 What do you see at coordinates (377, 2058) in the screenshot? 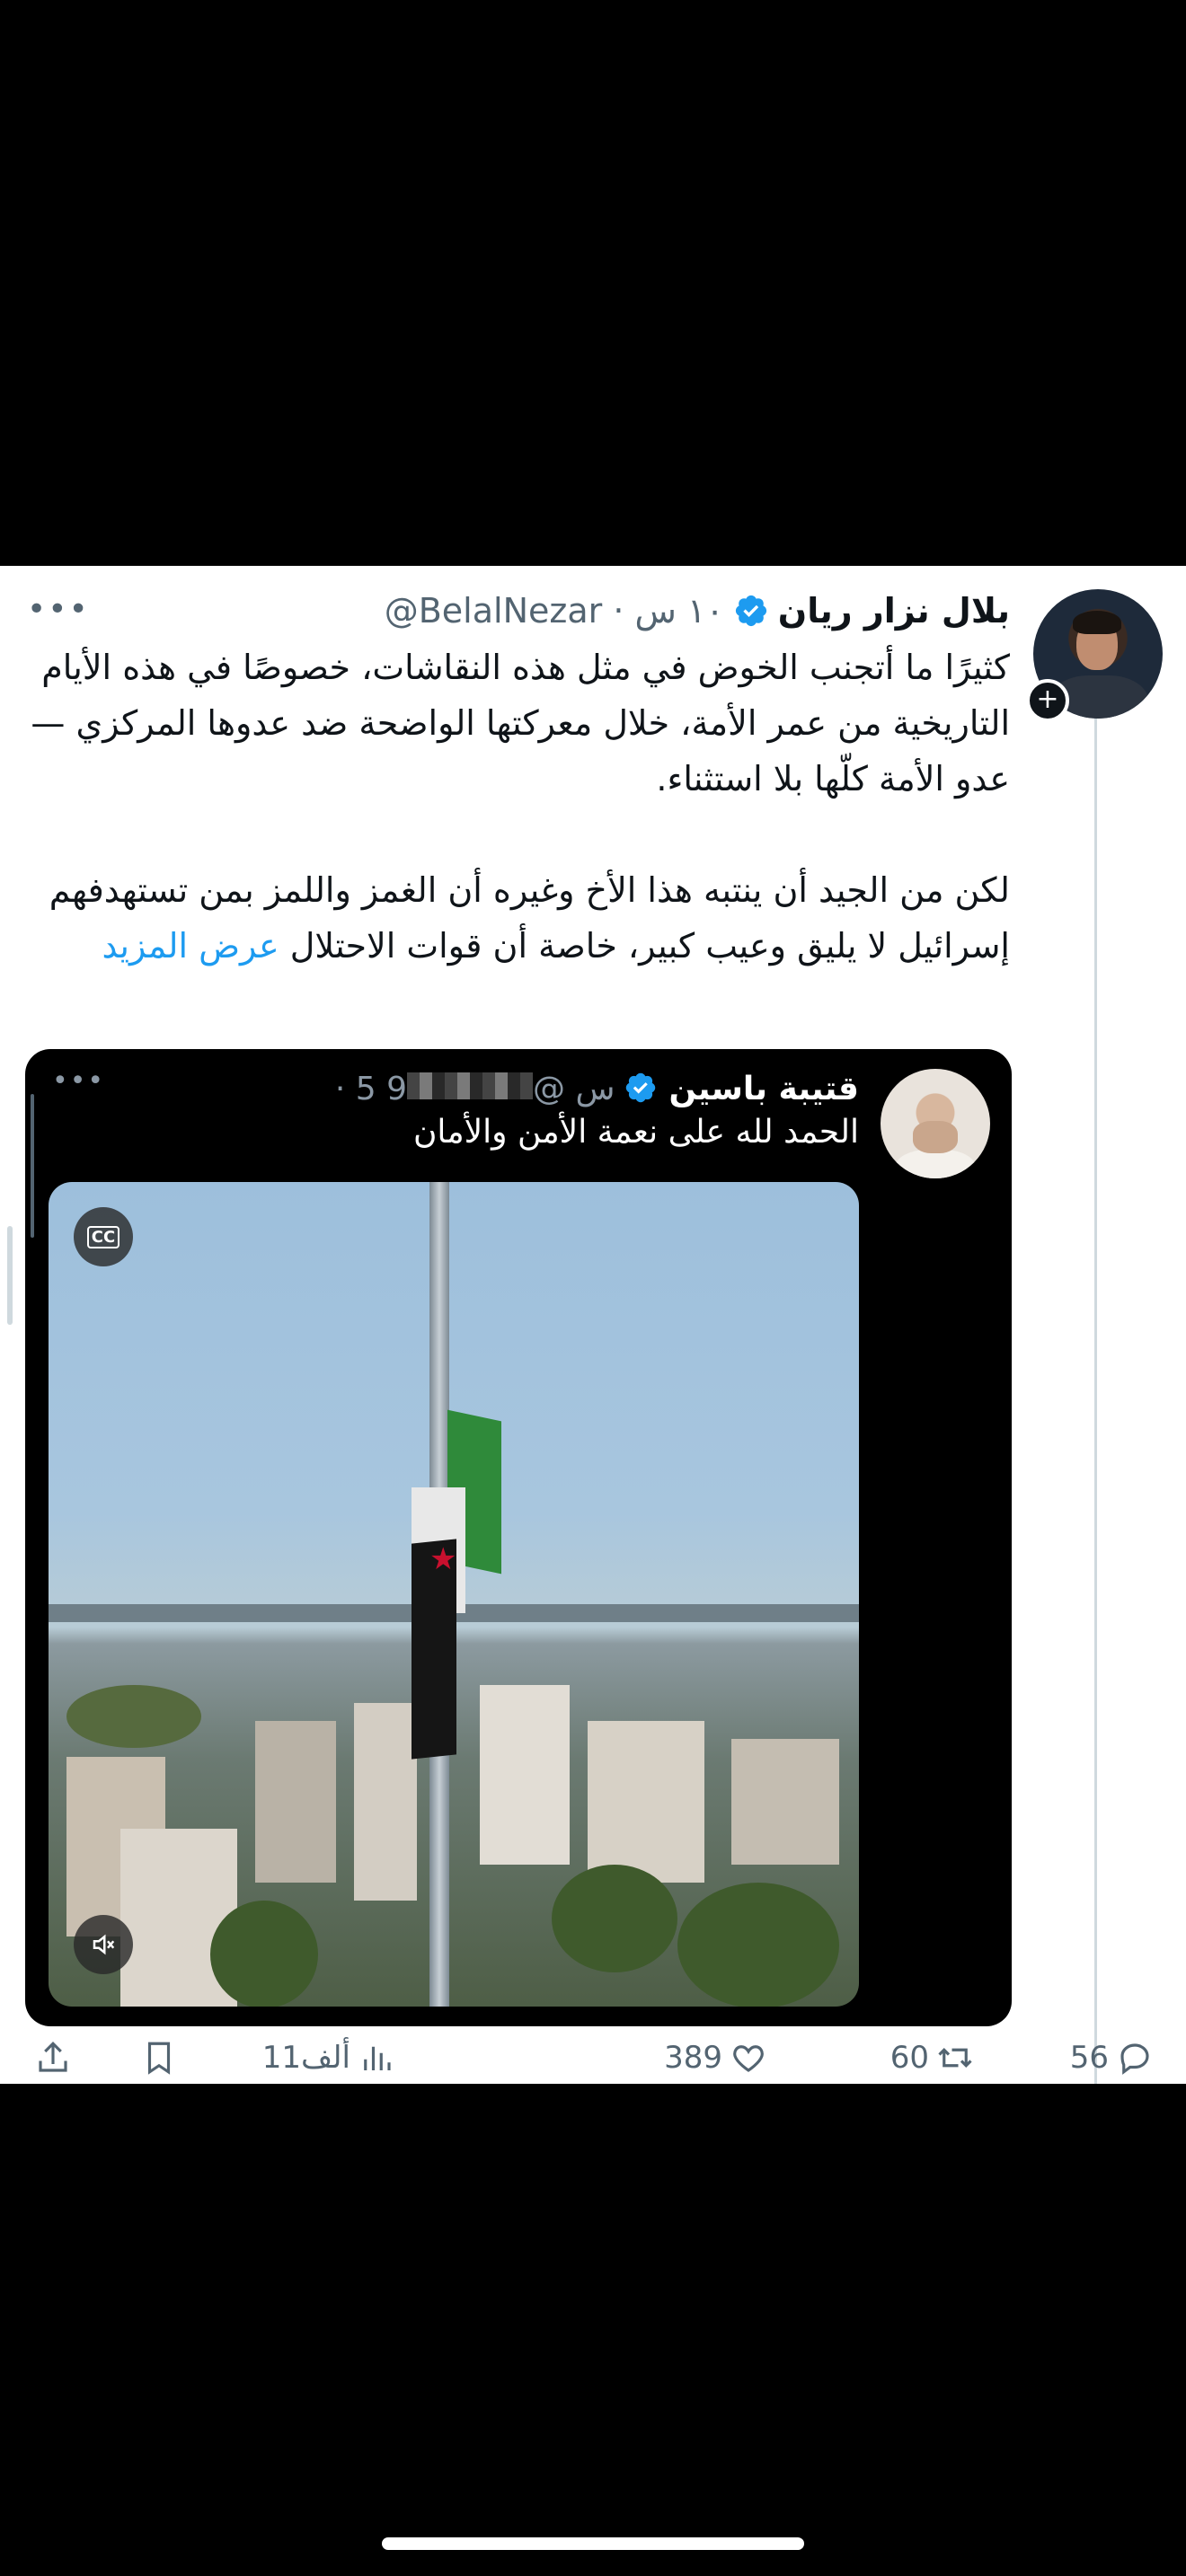
I see `views-chart-icon` at bounding box center [377, 2058].